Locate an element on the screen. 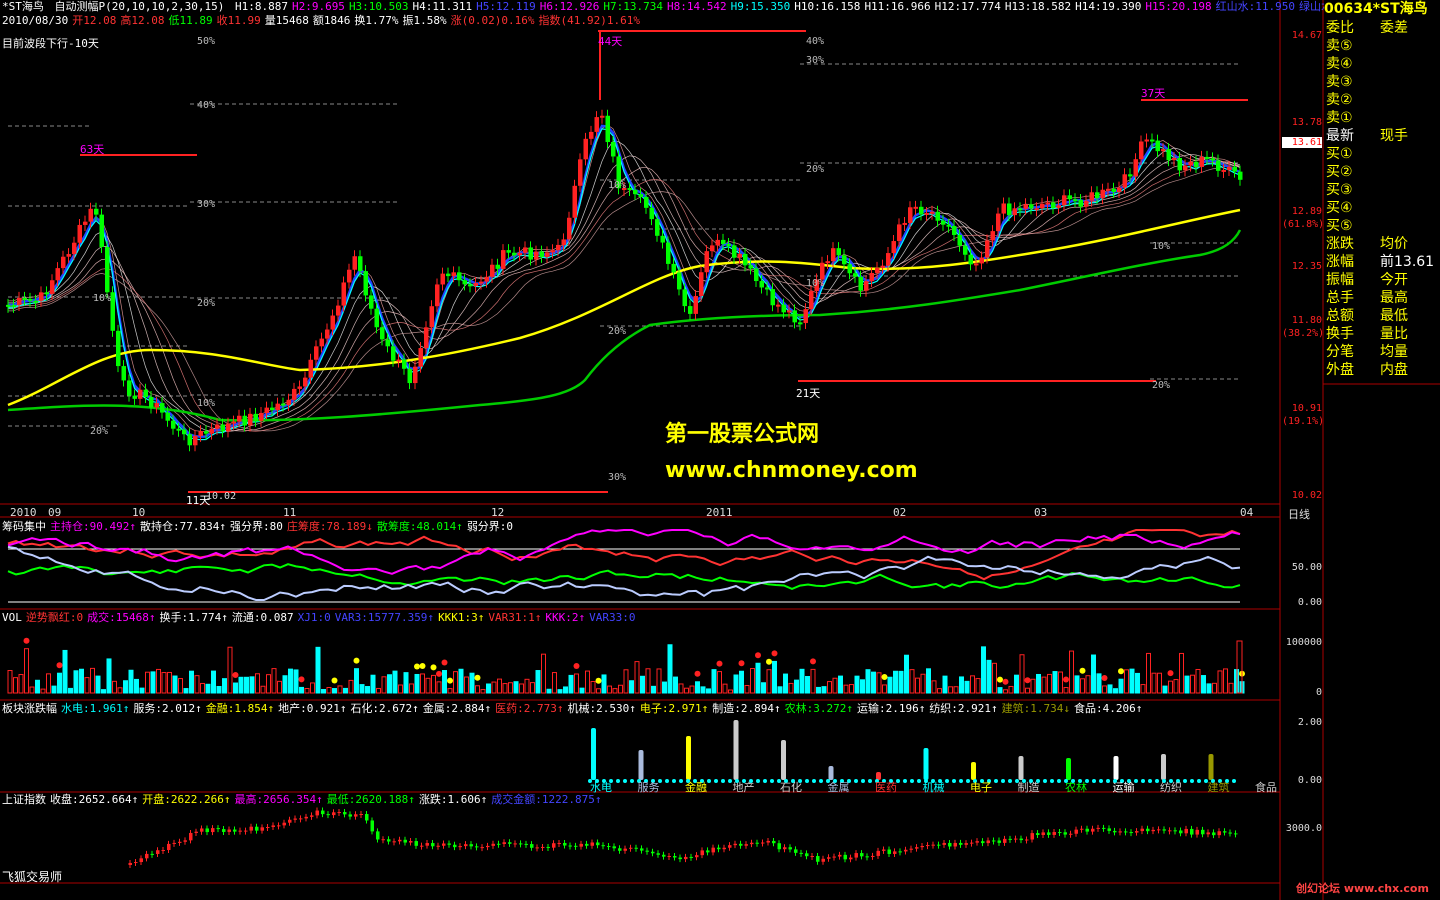  quote-row-label: 买③ is located at coordinates (1339, 190).